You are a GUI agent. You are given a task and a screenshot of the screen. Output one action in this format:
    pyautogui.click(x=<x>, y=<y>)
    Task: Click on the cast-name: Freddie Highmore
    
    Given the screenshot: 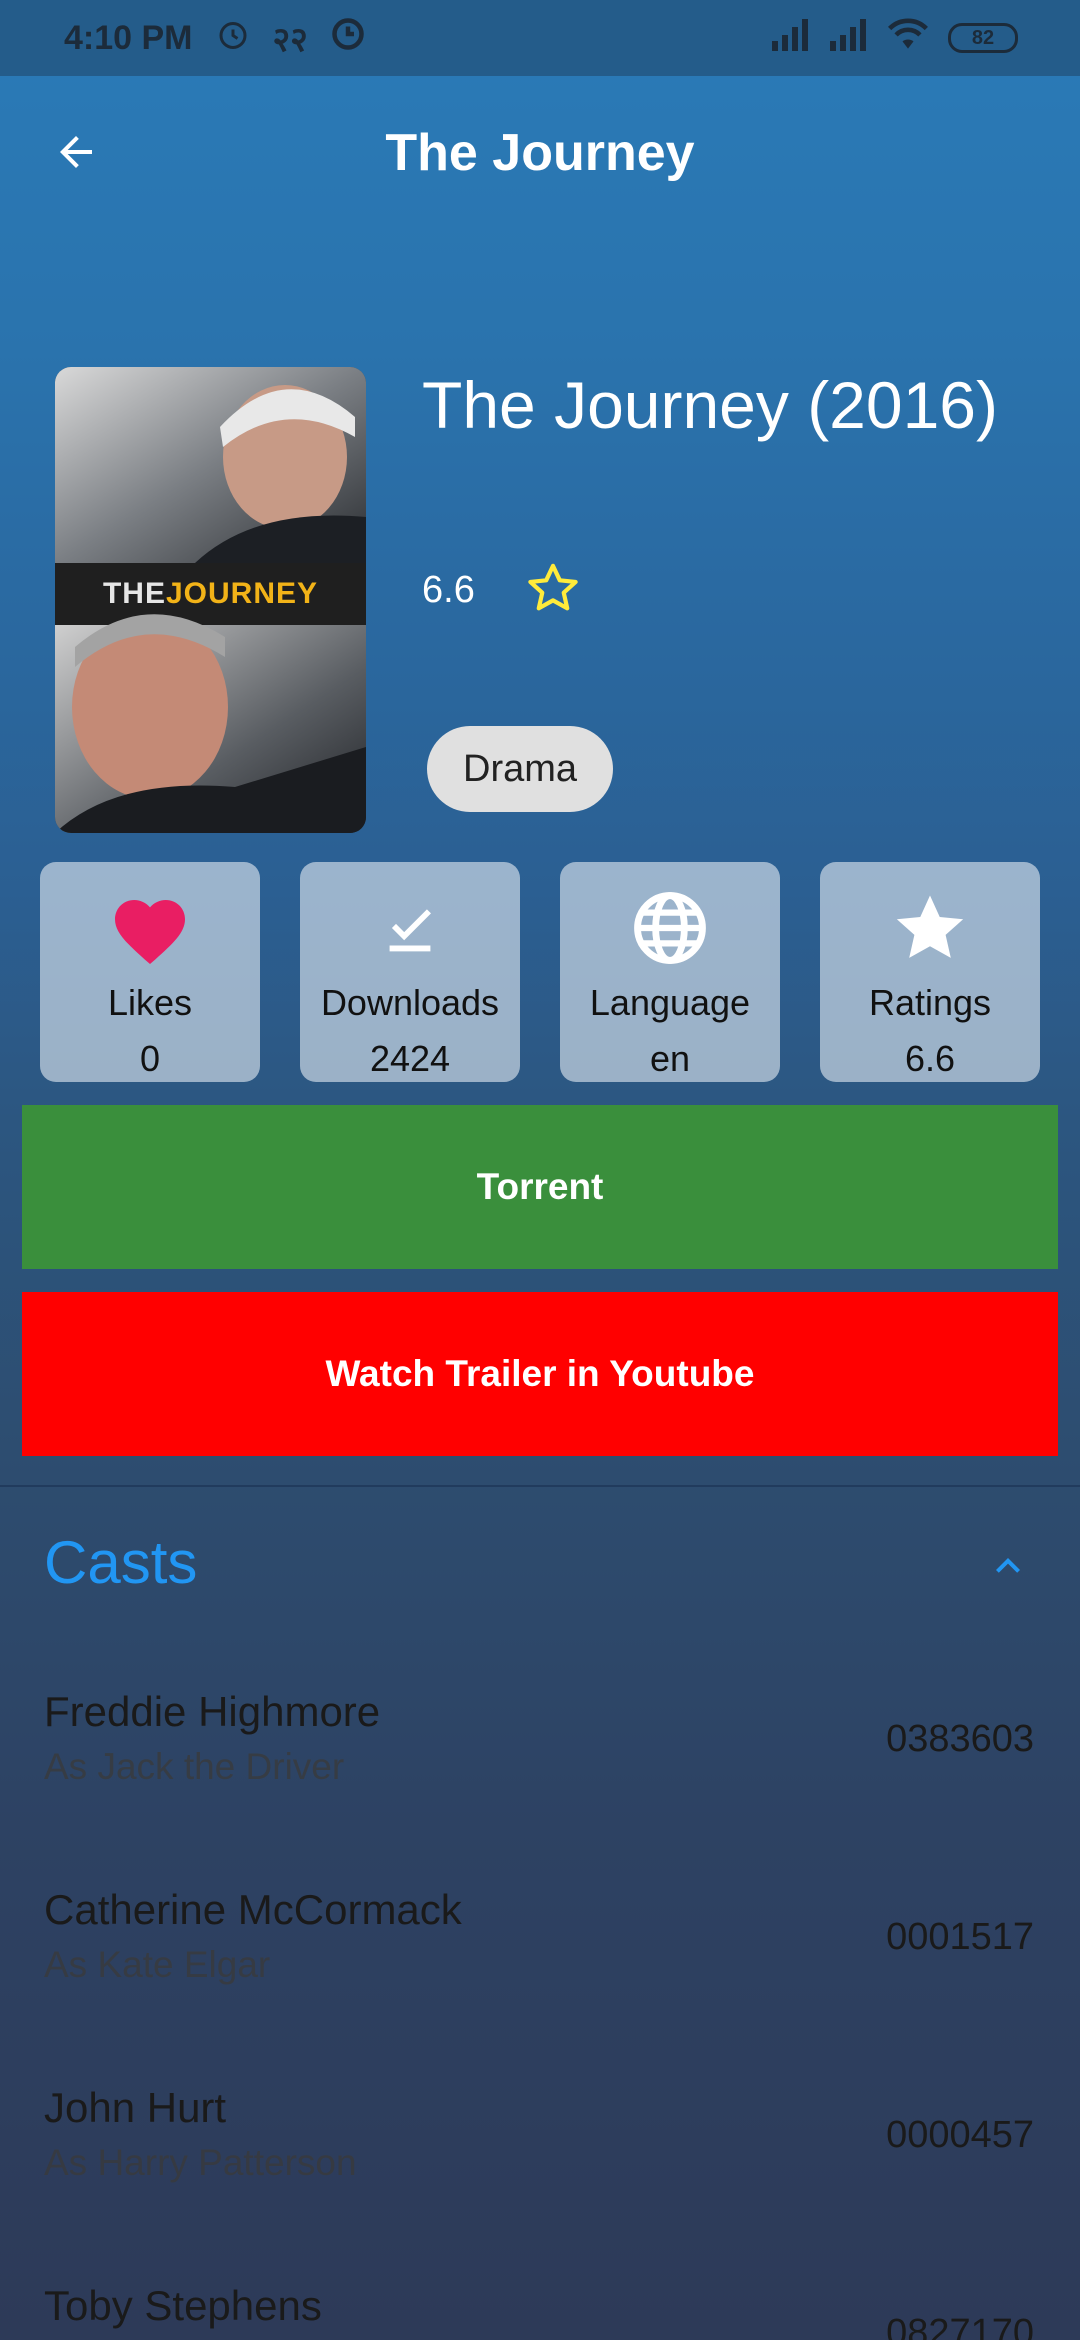 What is the action you would take?
    pyautogui.click(x=212, y=1711)
    